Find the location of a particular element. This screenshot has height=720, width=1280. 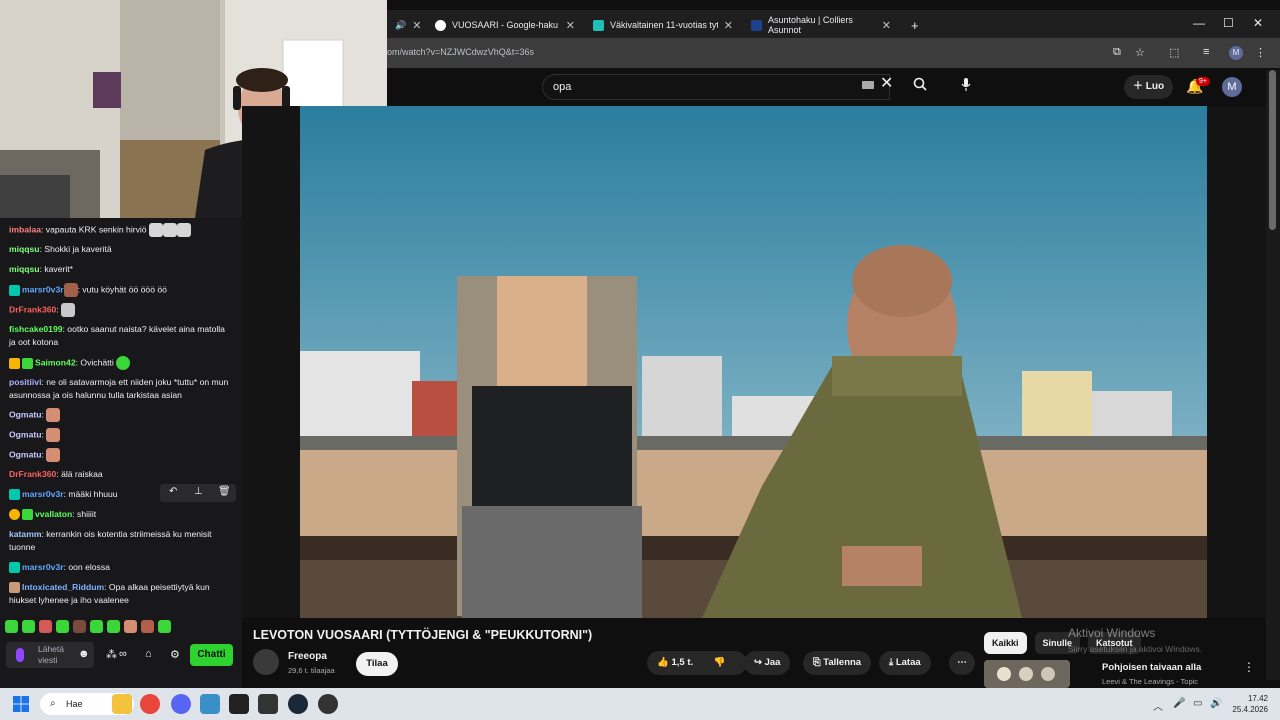

minimize-icon: — is located at coordinates (1199, 23).